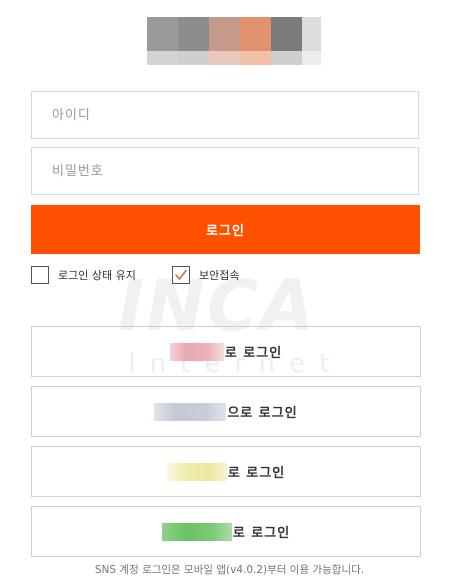 This screenshot has height=588, width=459. I want to click on secure-connection-option: 보안접속, so click(205, 275).